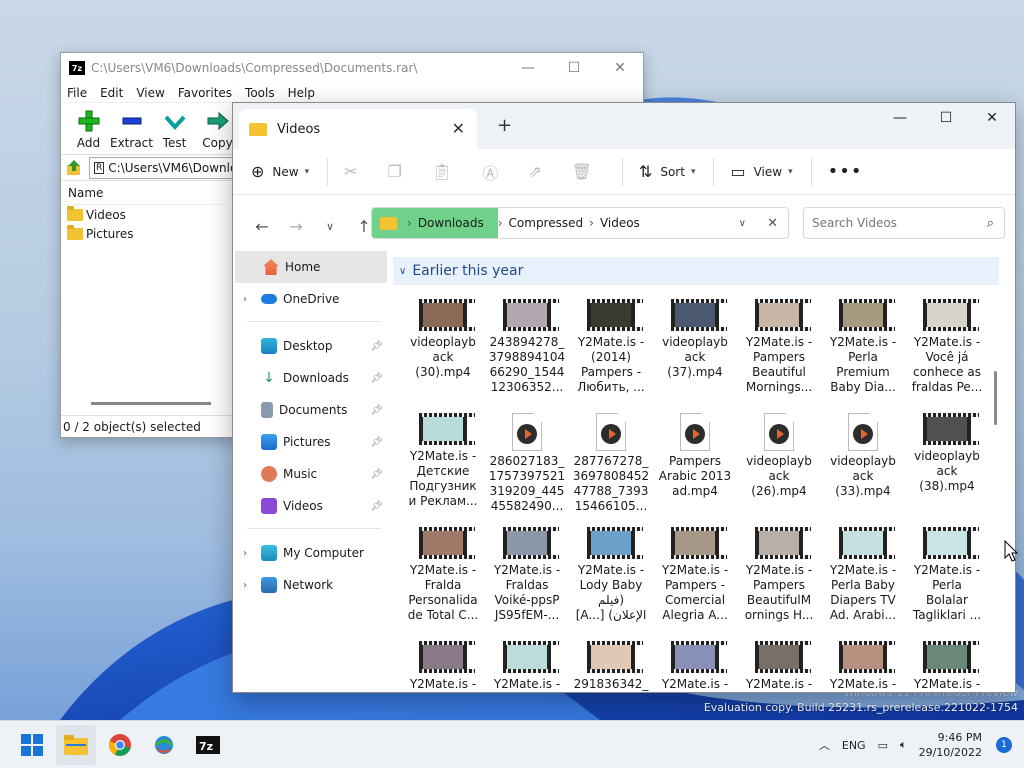 The width and height of the screenshot is (1024, 768). Describe the element at coordinates (695, 339) in the screenshot. I see `file-item: videoplayb ack (37).mp4` at that location.